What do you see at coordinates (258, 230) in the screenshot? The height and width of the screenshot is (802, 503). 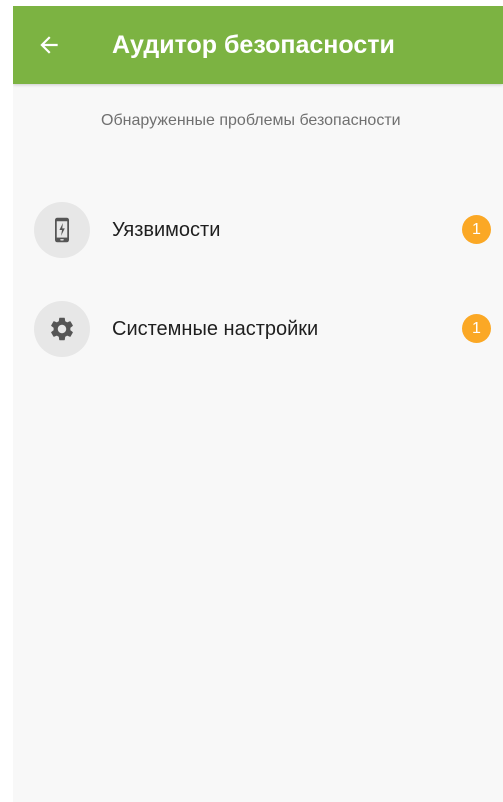 I see `list-item-vulnerabilities: Уязвимости 1` at bounding box center [258, 230].